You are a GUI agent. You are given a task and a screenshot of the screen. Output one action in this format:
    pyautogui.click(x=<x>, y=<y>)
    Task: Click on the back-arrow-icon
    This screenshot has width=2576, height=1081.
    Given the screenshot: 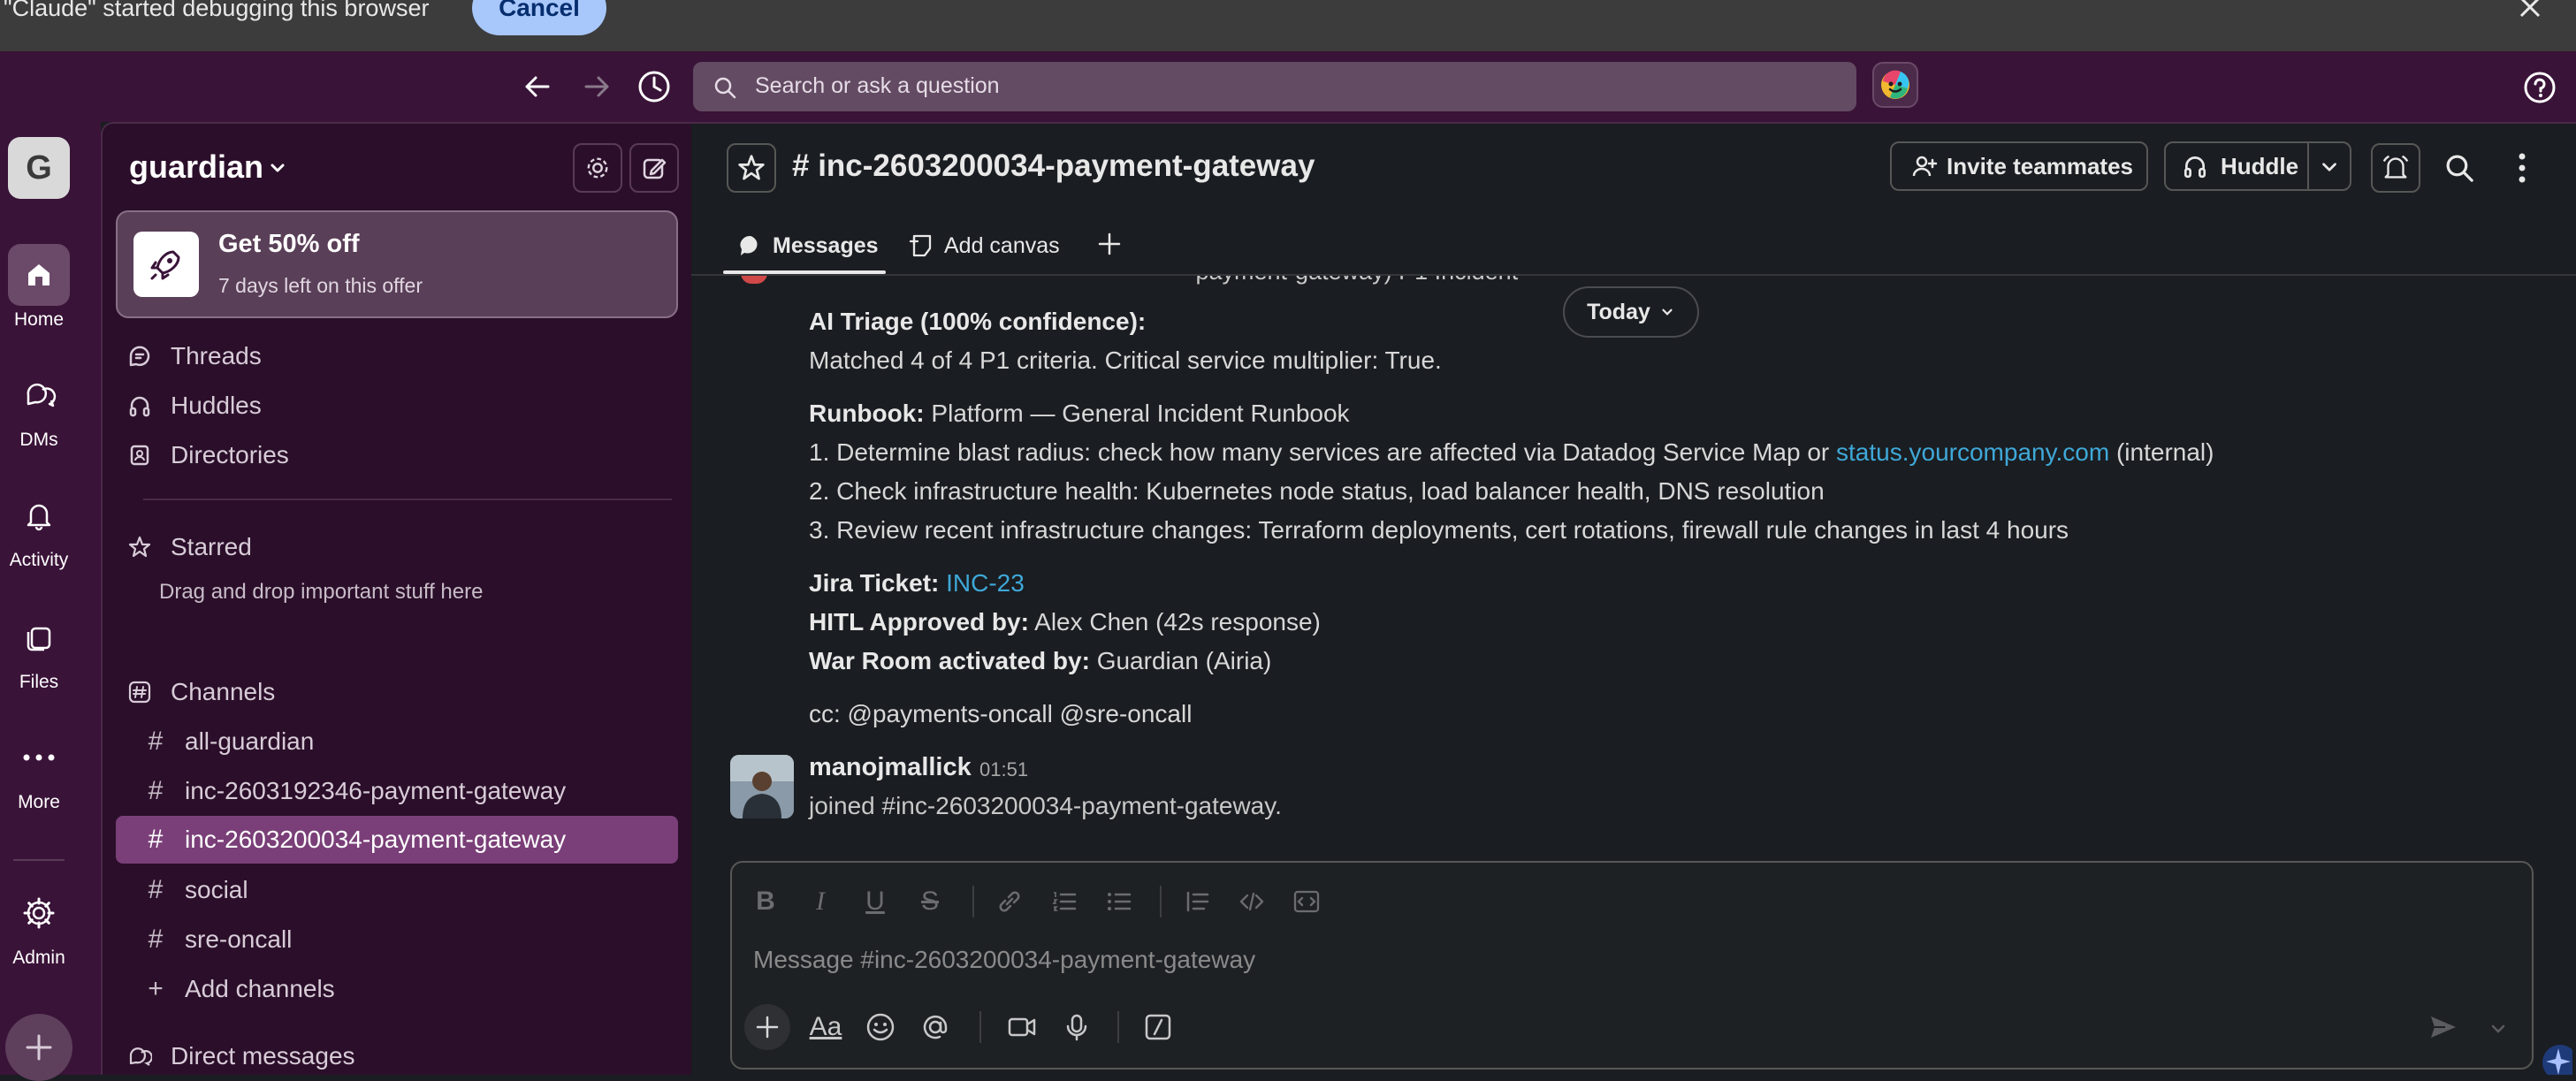 What is the action you would take?
    pyautogui.click(x=537, y=87)
    